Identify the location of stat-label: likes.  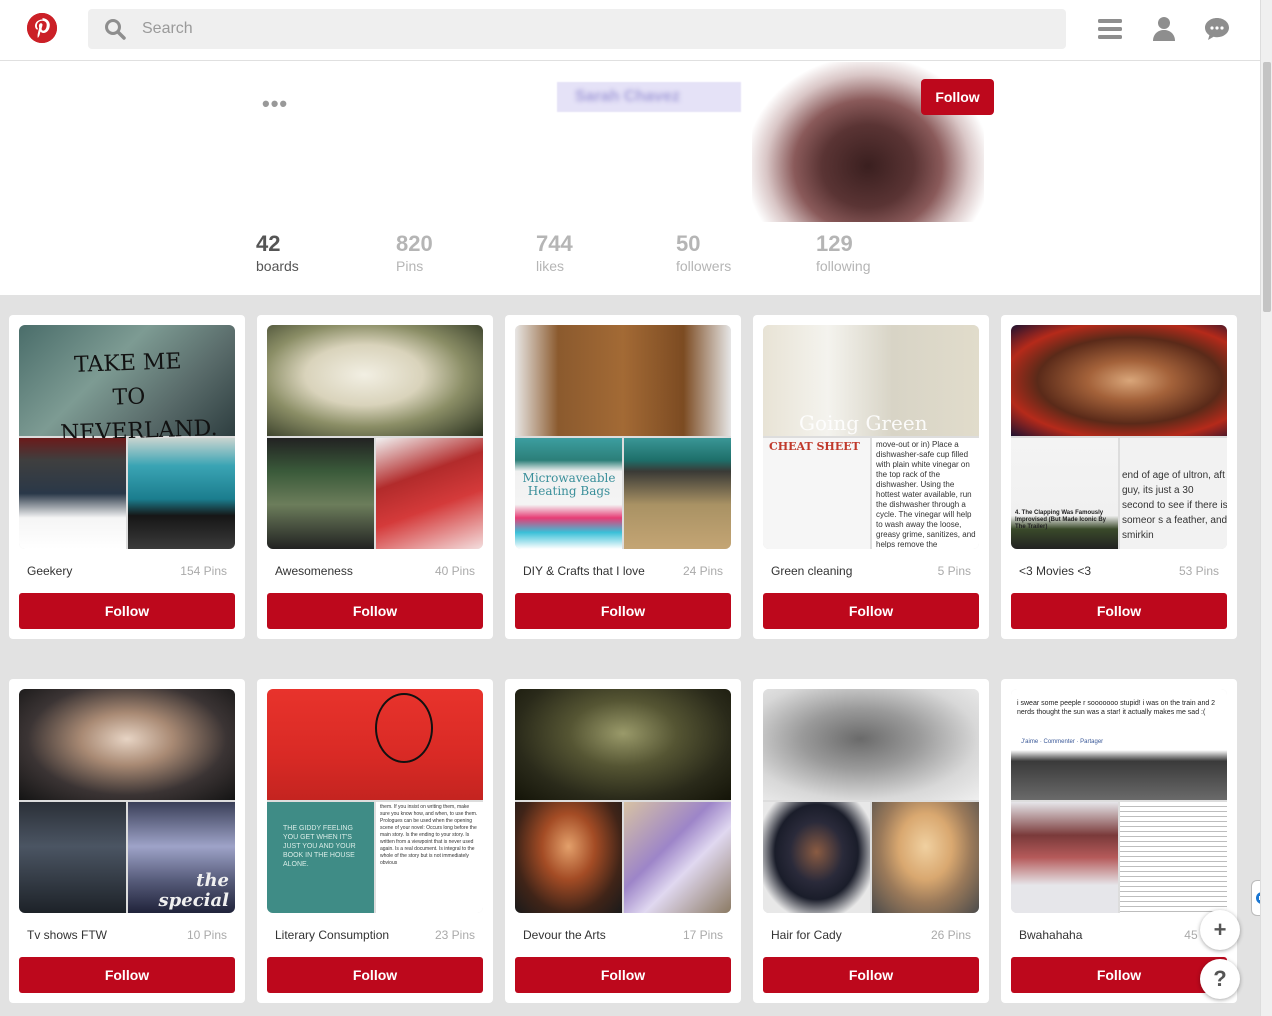
(550, 266).